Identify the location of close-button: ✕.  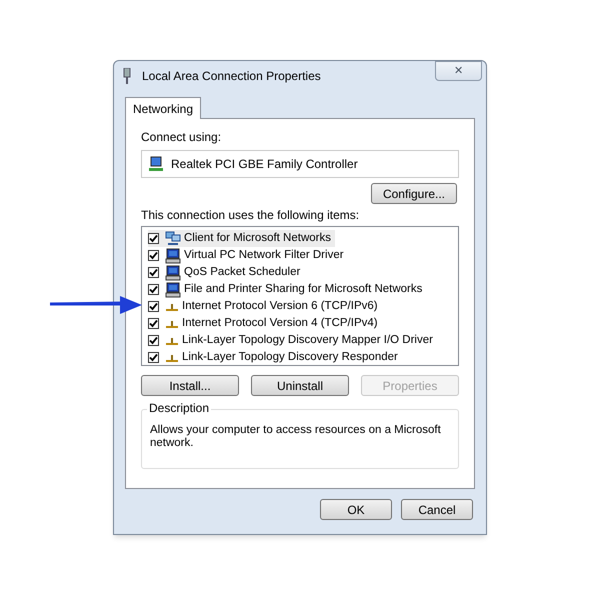
(458, 71).